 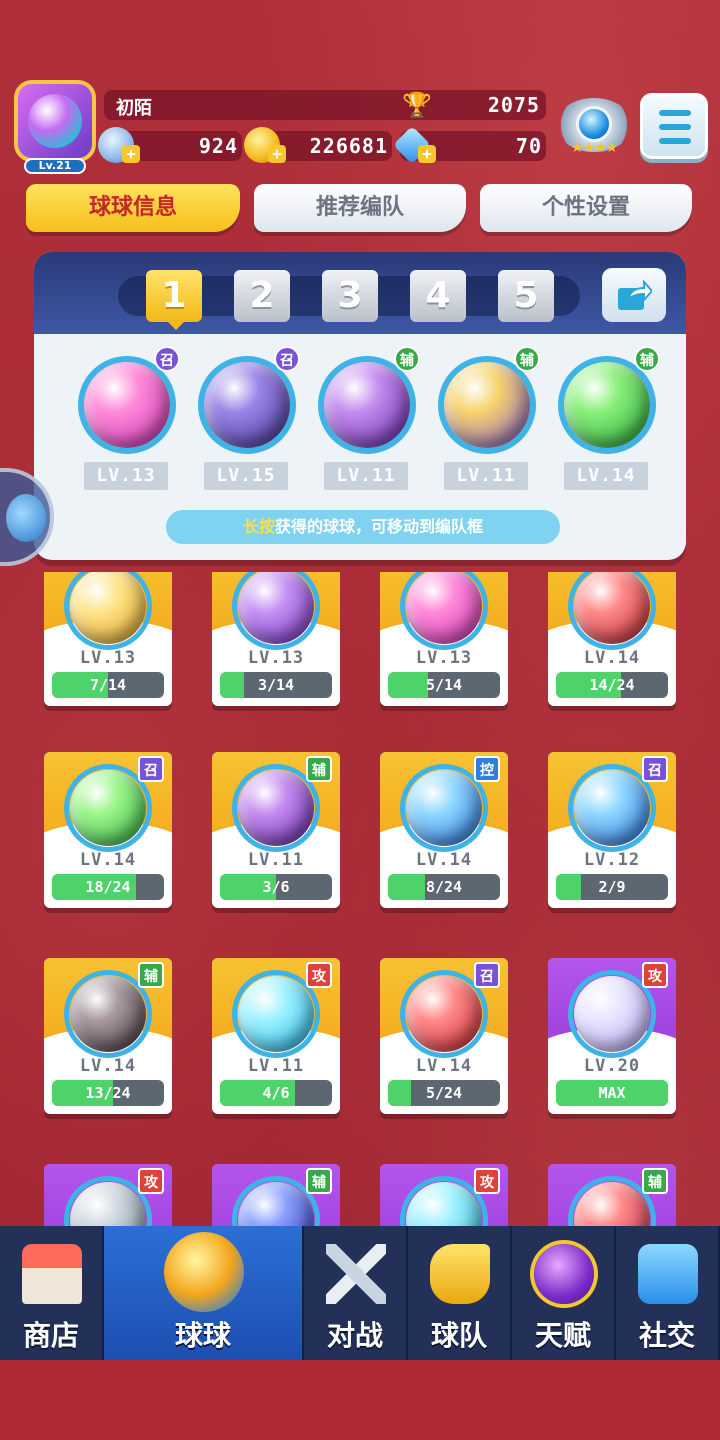 I want to click on add-gold-icon: +, so click(x=277, y=154).